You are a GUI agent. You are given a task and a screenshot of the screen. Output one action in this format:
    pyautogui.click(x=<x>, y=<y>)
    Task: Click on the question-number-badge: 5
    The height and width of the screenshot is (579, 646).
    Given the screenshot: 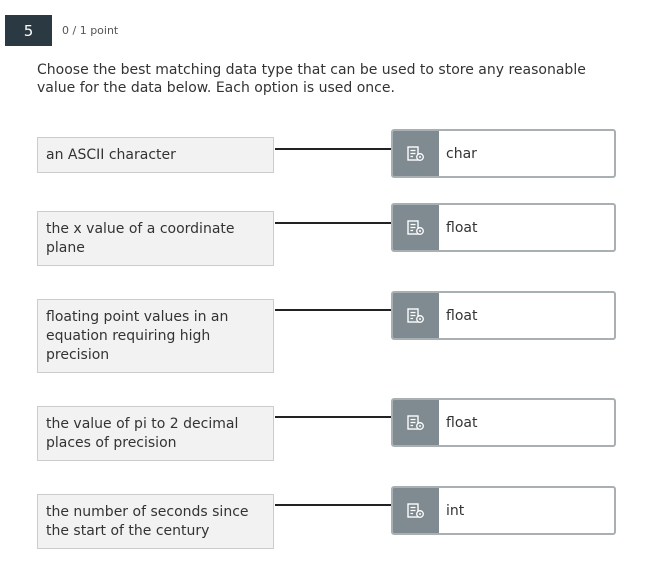 What is the action you would take?
    pyautogui.click(x=28, y=30)
    